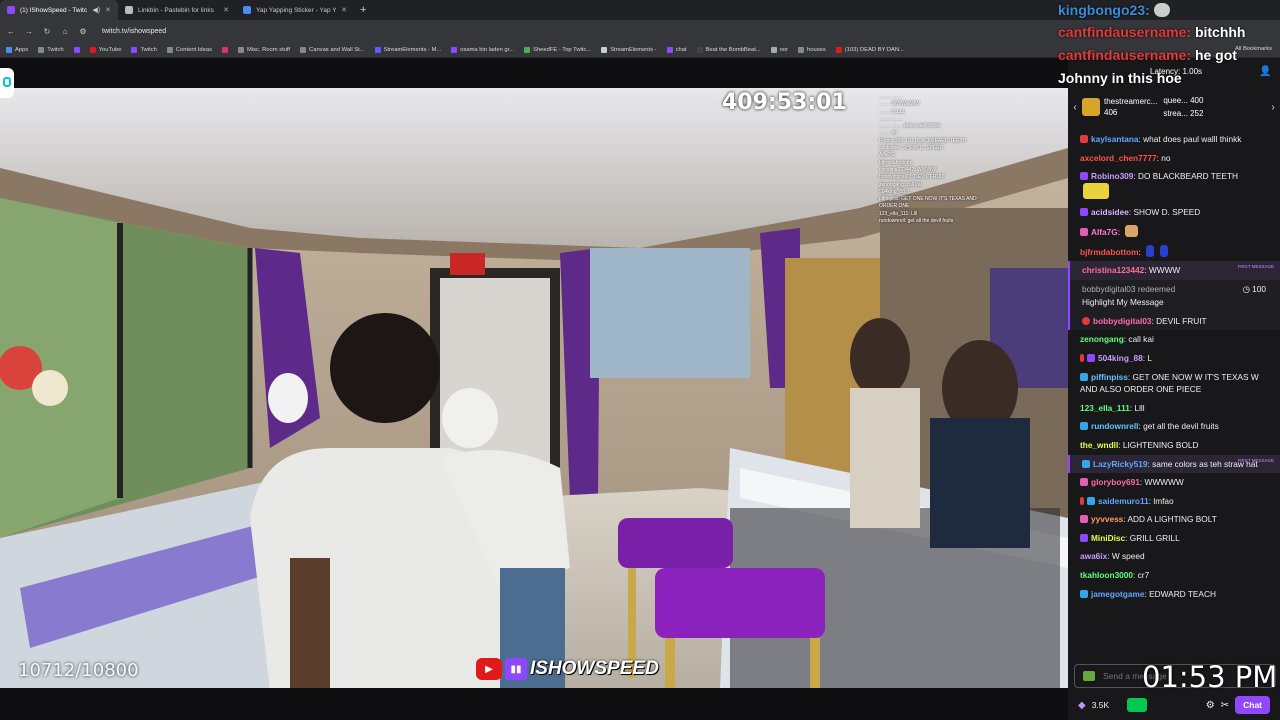 This screenshot has width=1280, height=720. I want to click on chat-username: LazyRicky519, so click(1120, 464).